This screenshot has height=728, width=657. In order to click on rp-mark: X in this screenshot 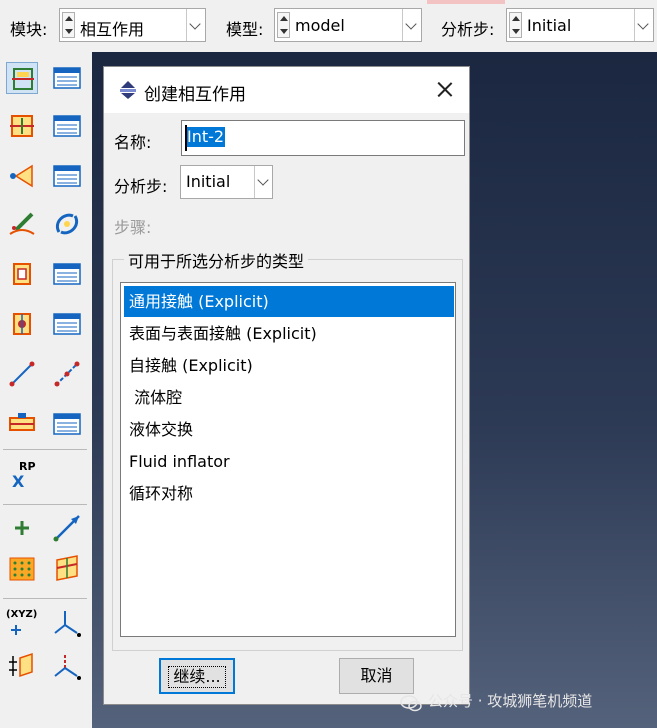, I will do `click(18, 481)`.